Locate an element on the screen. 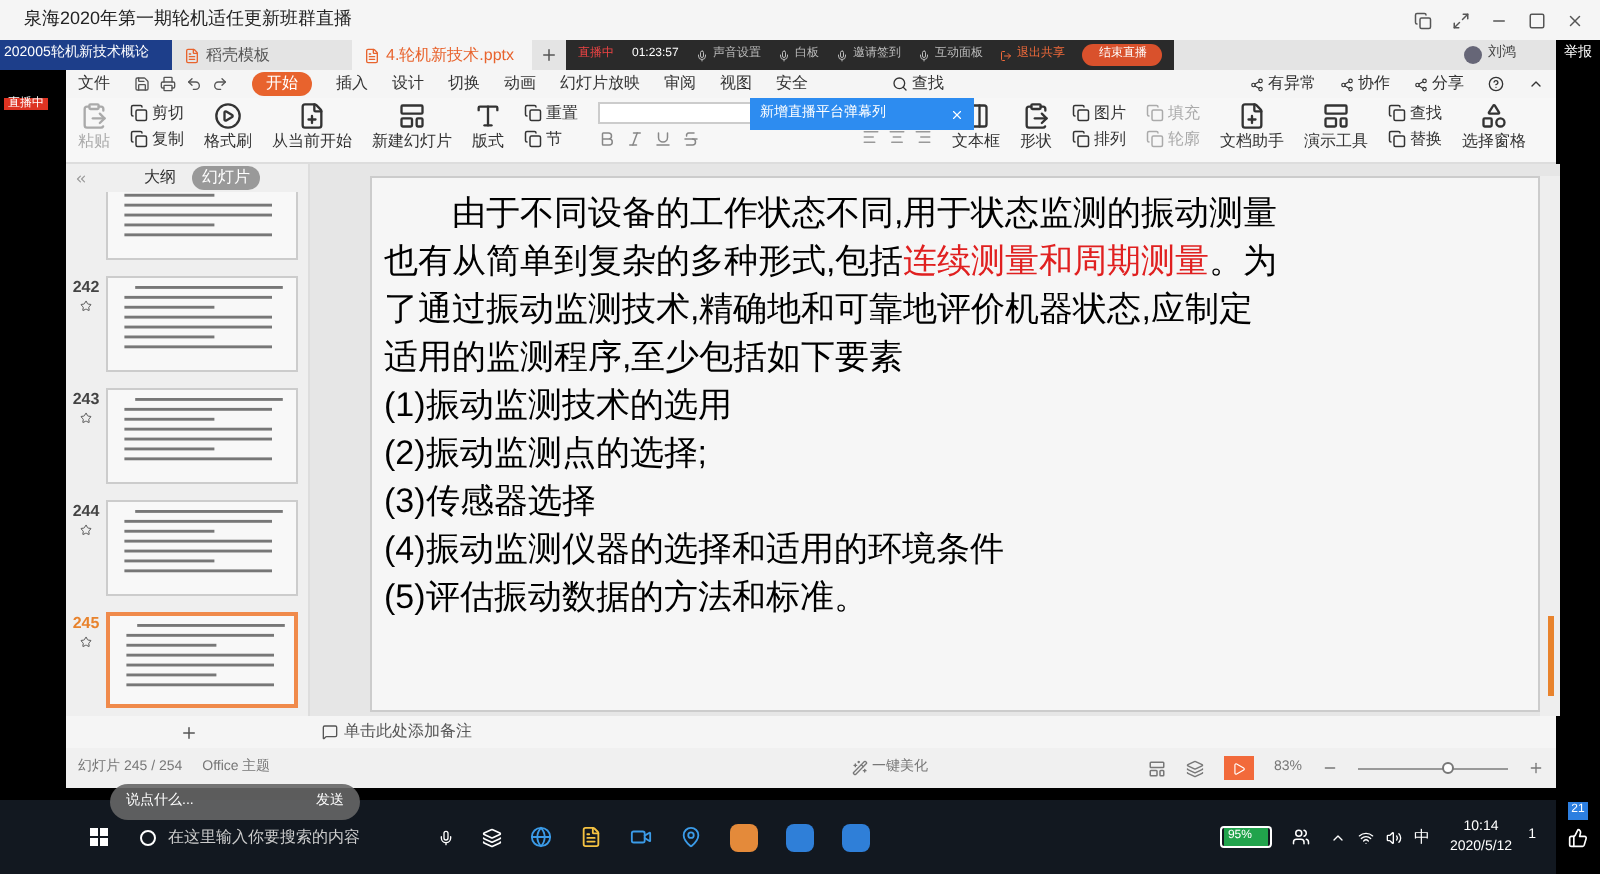  zoom-in-icon is located at coordinates (1536, 768).